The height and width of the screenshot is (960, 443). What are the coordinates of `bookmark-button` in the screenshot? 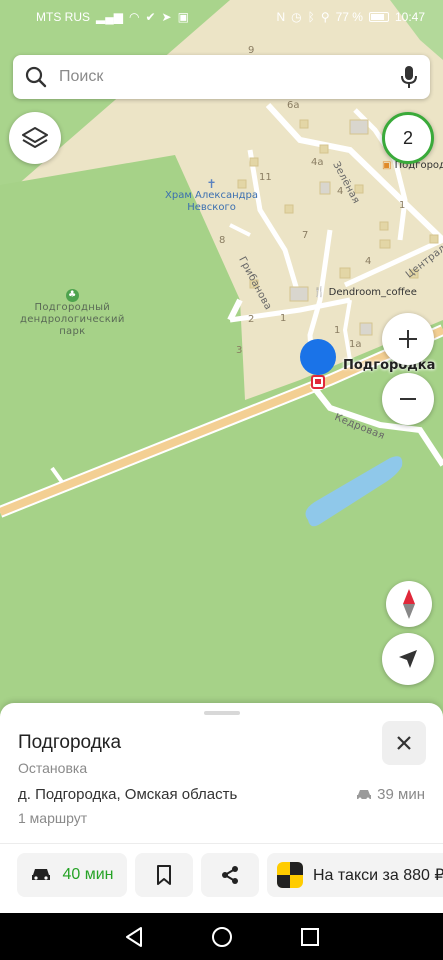 It's located at (164, 875).